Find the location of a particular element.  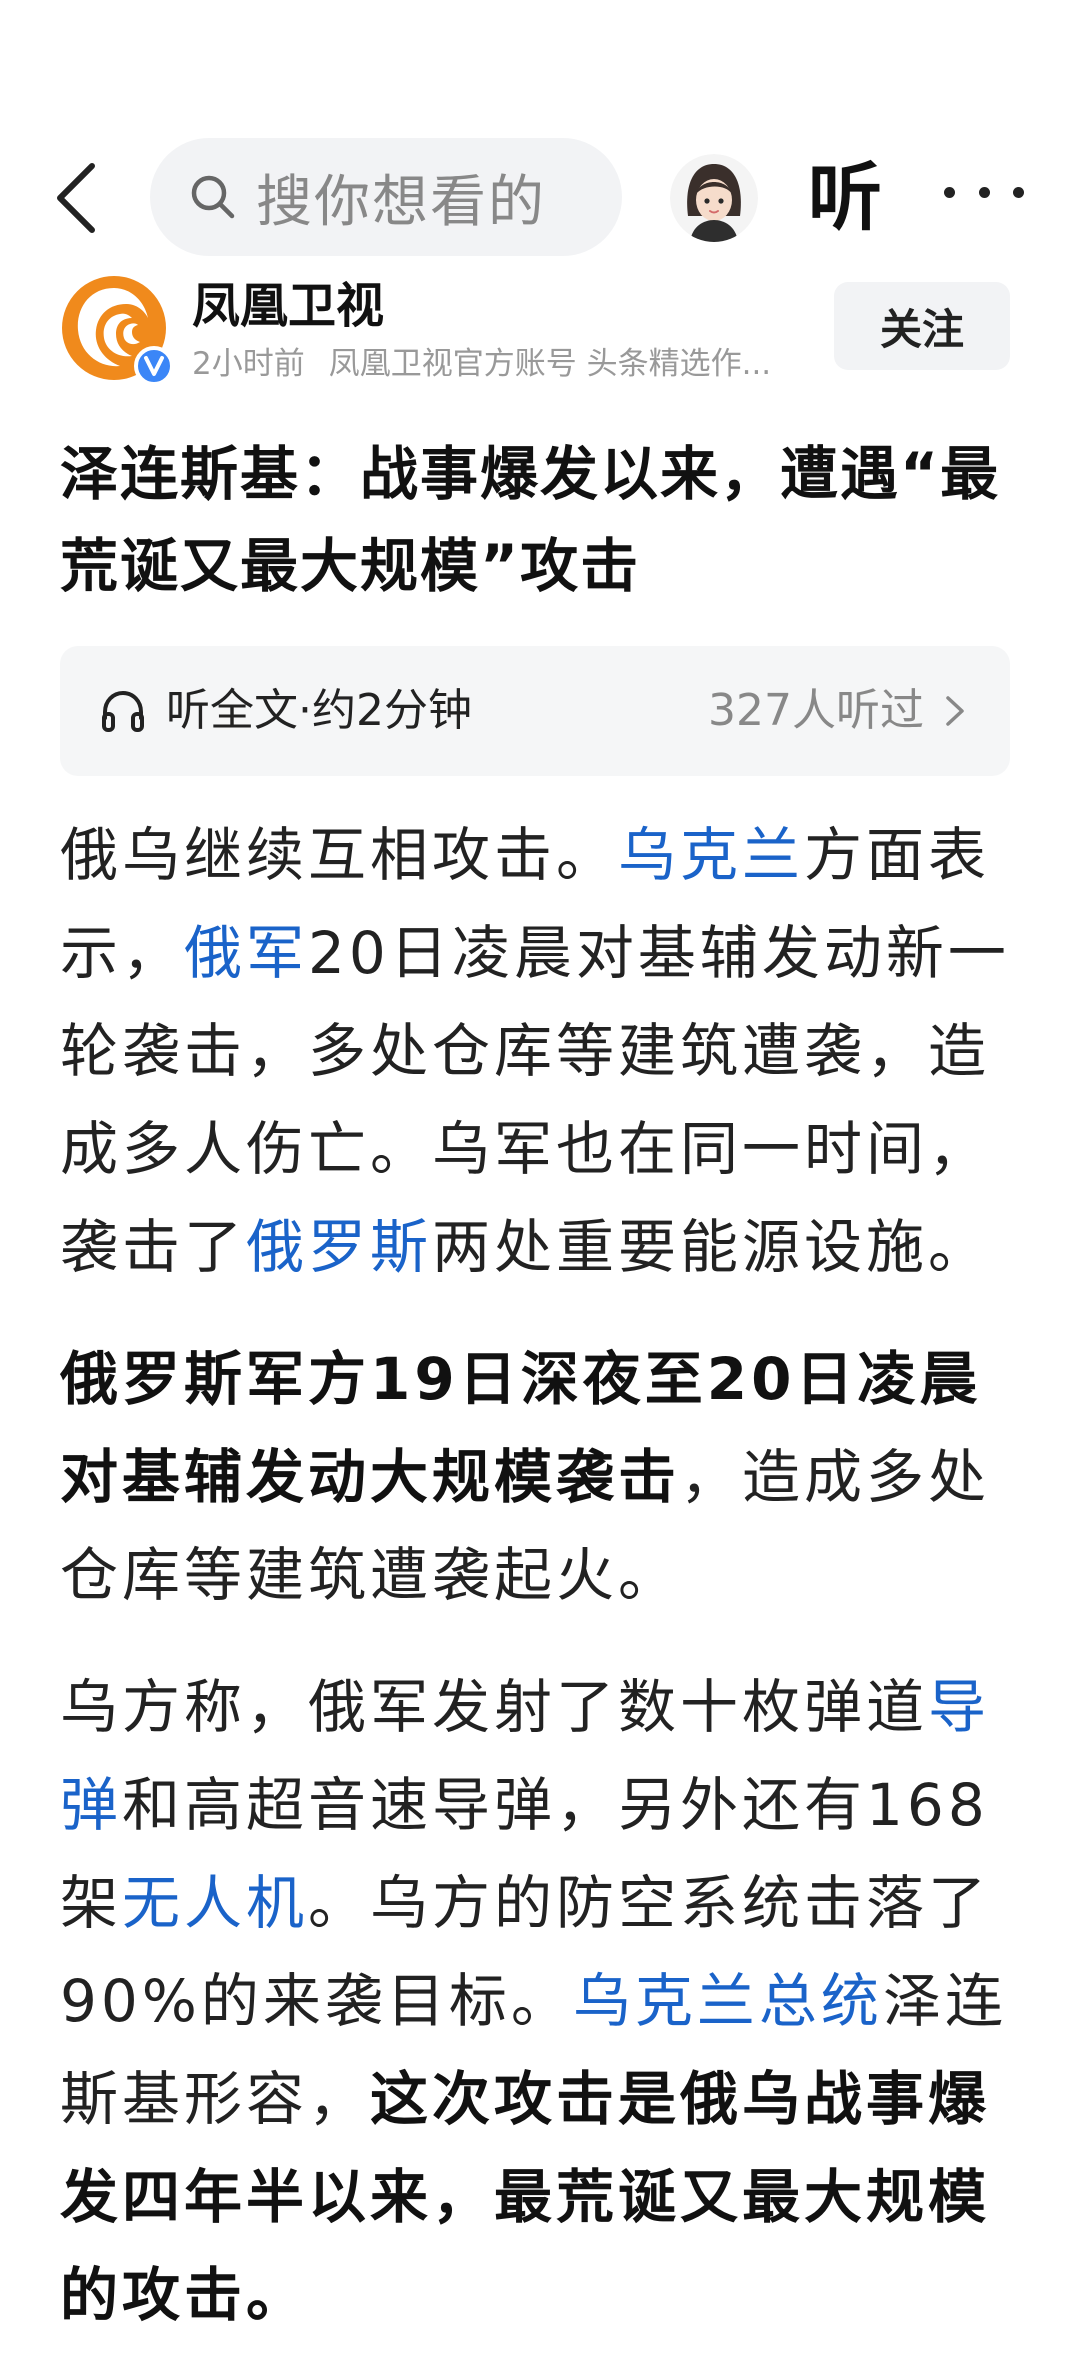

avatar is located at coordinates (714, 198).